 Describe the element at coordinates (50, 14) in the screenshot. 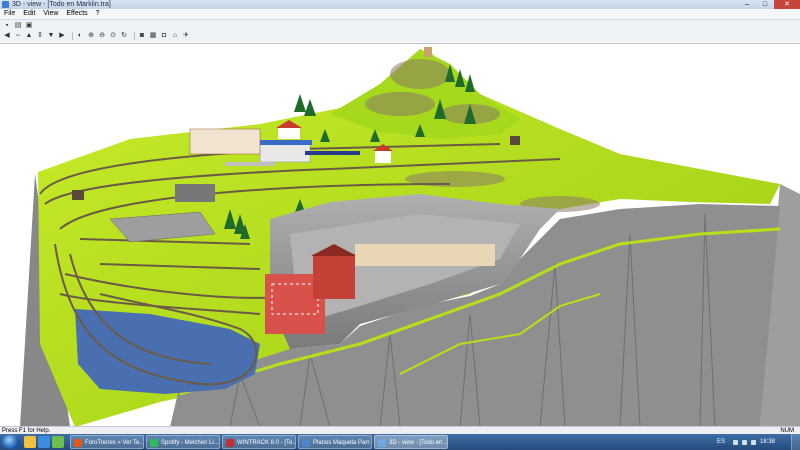

I see `menu-view: View` at that location.